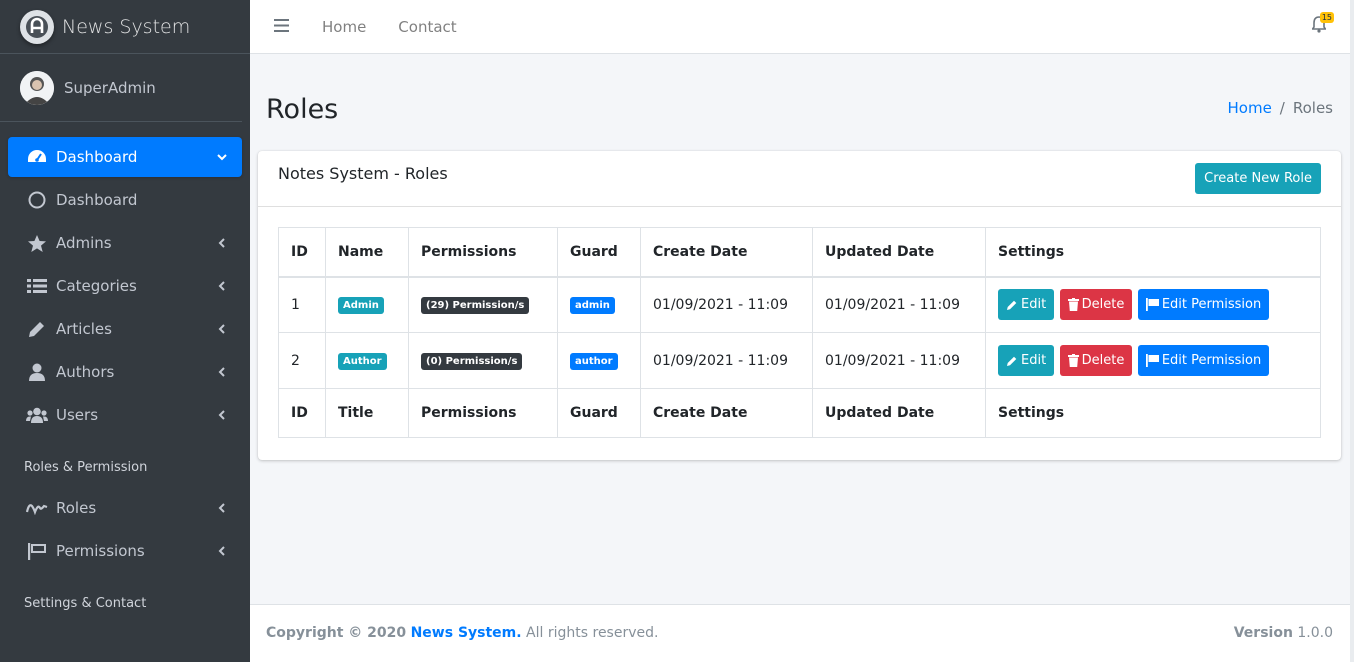 Image resolution: width=1354 pixels, height=662 pixels. I want to click on breadcrumb-current: Roles, so click(1312, 108).